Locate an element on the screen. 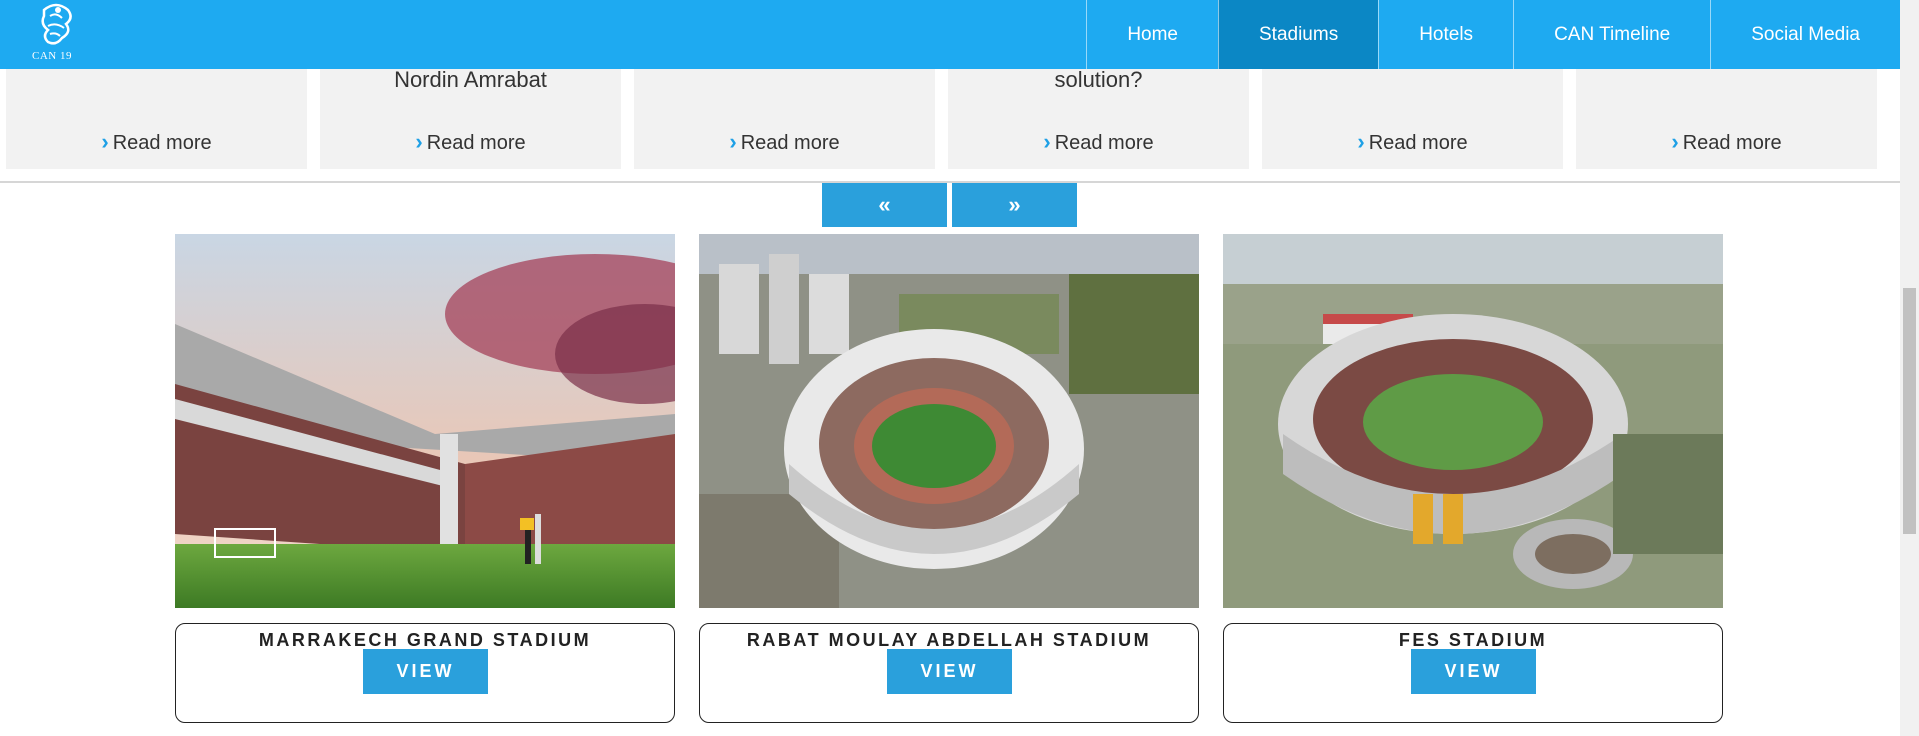 The height and width of the screenshot is (736, 1919). stadium-name: MARRAKECH GRAND STADIUM is located at coordinates (425, 640).